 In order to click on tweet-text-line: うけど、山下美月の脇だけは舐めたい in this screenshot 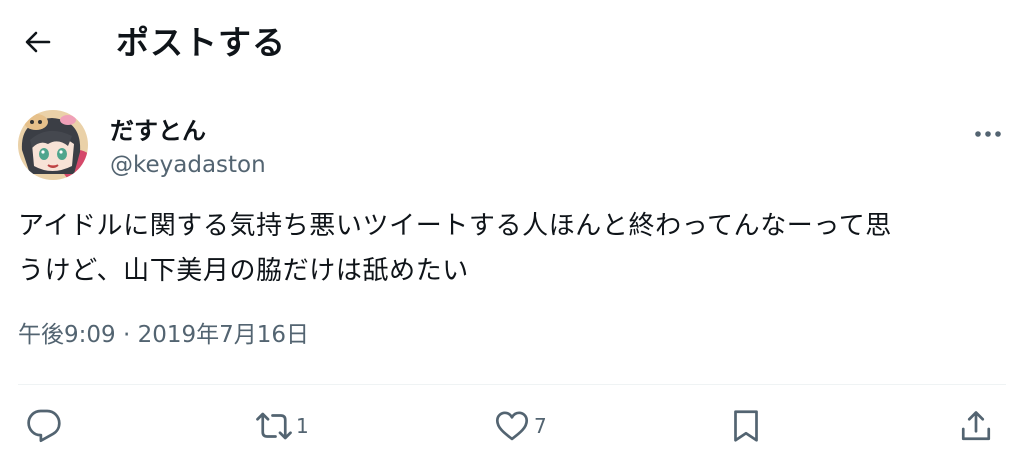, I will do `click(243, 271)`.